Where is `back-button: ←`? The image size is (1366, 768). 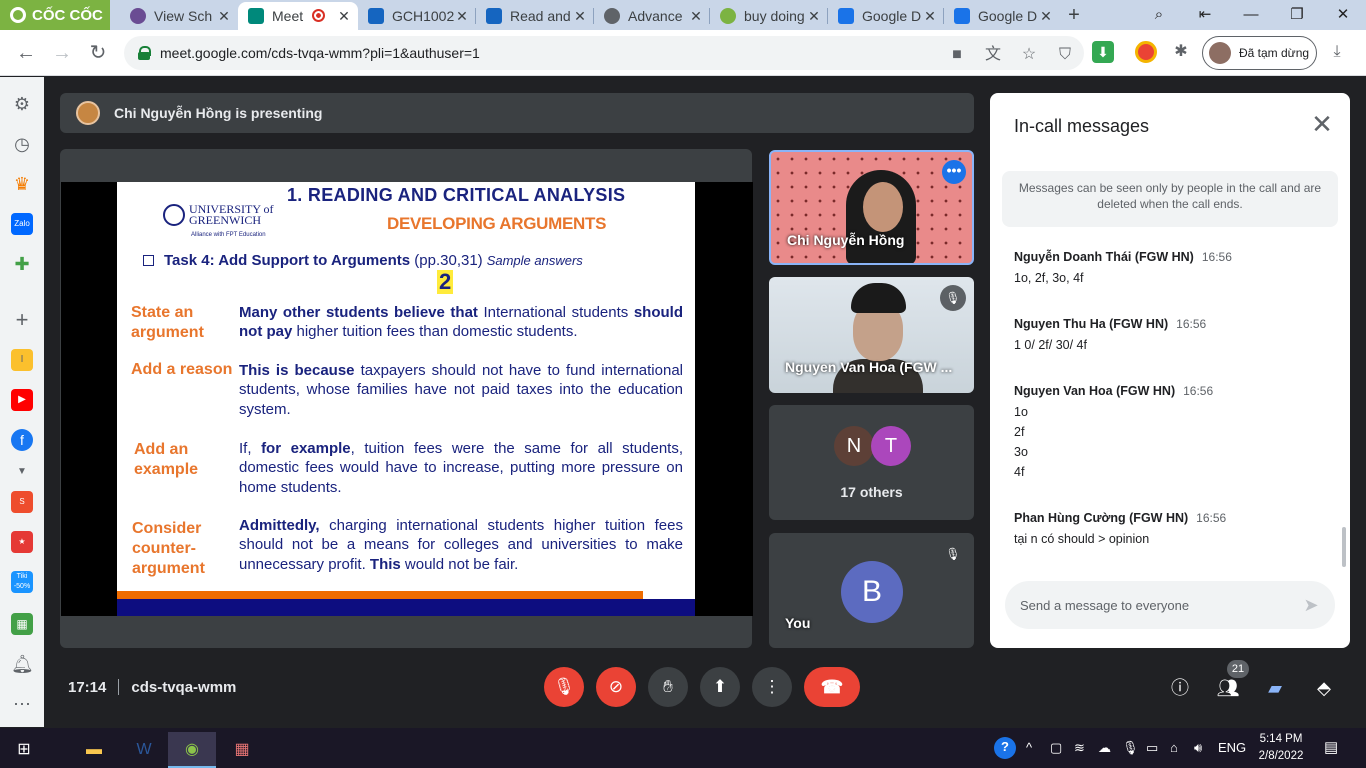 back-button: ← is located at coordinates (26, 53).